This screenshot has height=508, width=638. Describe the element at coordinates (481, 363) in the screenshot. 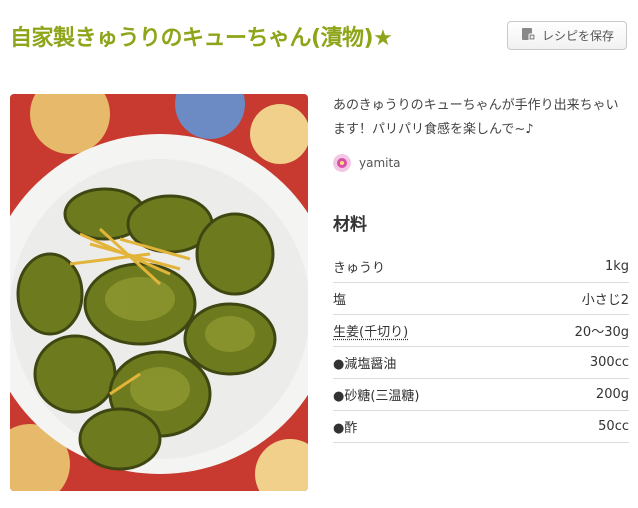

I see `ingredient-row: ●減塩醤油 300cc` at that location.